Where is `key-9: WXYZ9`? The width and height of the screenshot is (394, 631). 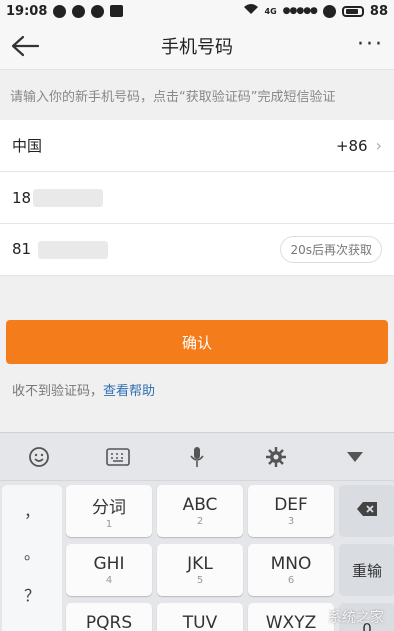
key-9: WXYZ9 is located at coordinates (291, 617).